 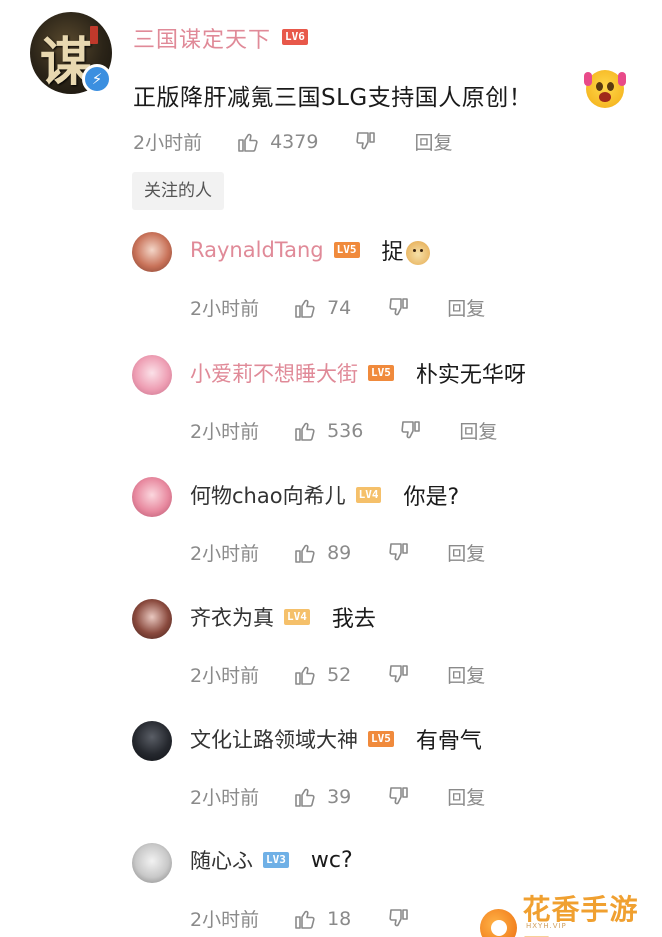 I want to click on watermark: 花香手游网 HXYH.VIP, so click(x=571, y=912).